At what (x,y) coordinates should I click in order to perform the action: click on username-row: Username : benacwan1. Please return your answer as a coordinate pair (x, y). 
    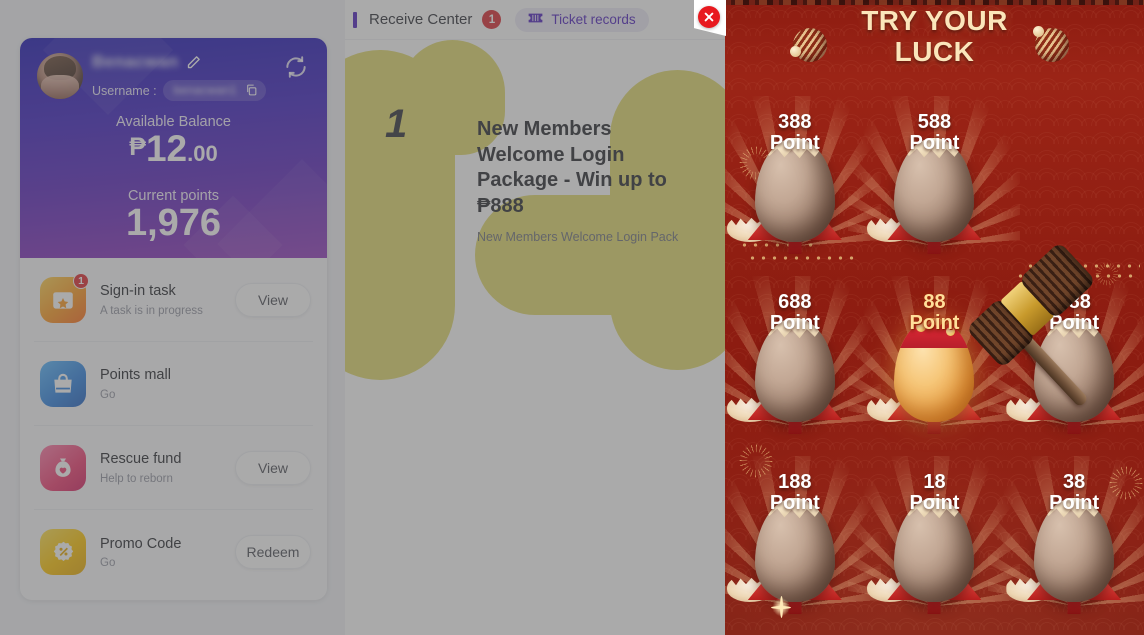
    Looking at the image, I should click on (179, 90).